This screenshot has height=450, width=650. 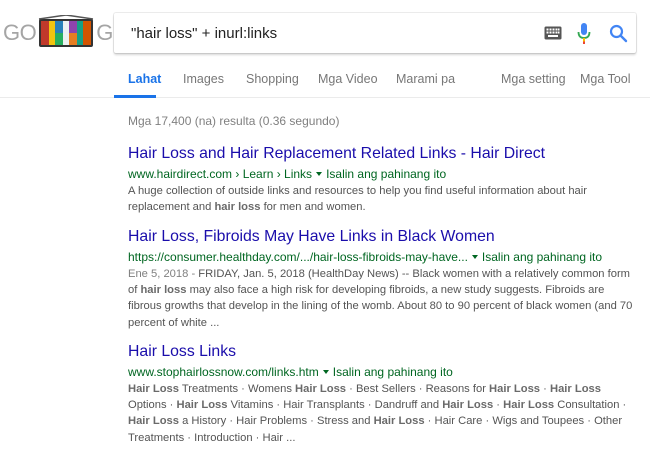 I want to click on snippet-text: Consultation ·, so click(x=590, y=405).